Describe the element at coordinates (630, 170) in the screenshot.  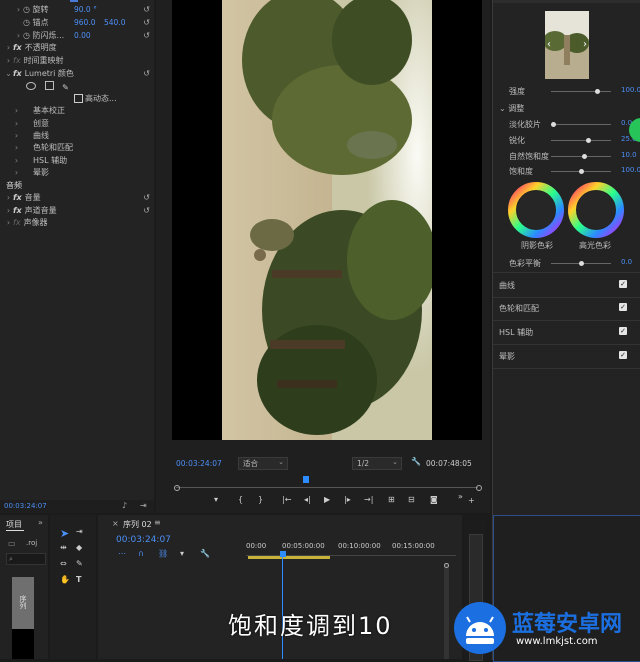
I see `slider-value: 100.0` at that location.